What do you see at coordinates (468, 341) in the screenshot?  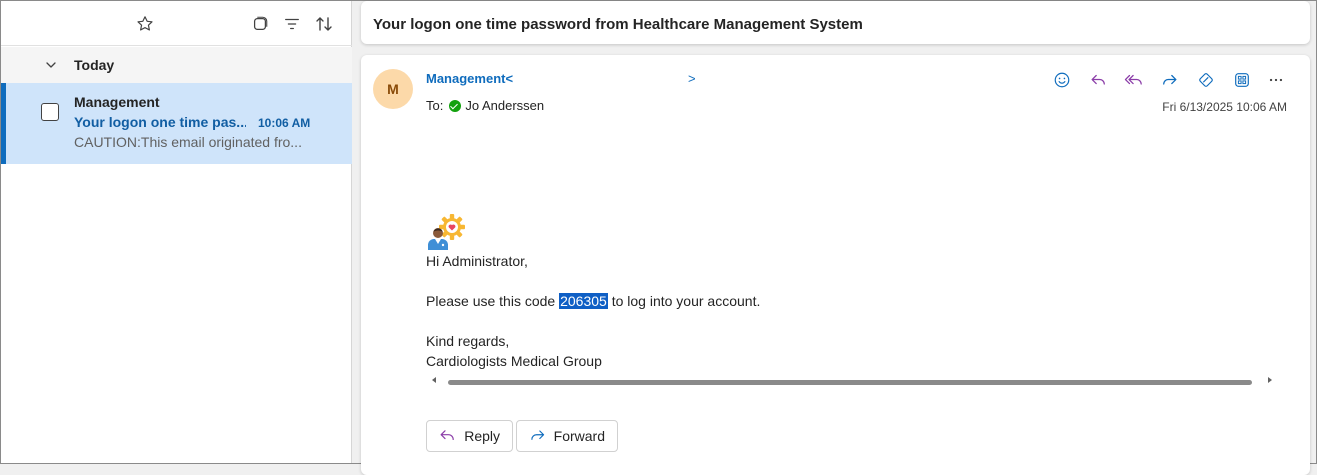 I see `closing: Kind regards,` at bounding box center [468, 341].